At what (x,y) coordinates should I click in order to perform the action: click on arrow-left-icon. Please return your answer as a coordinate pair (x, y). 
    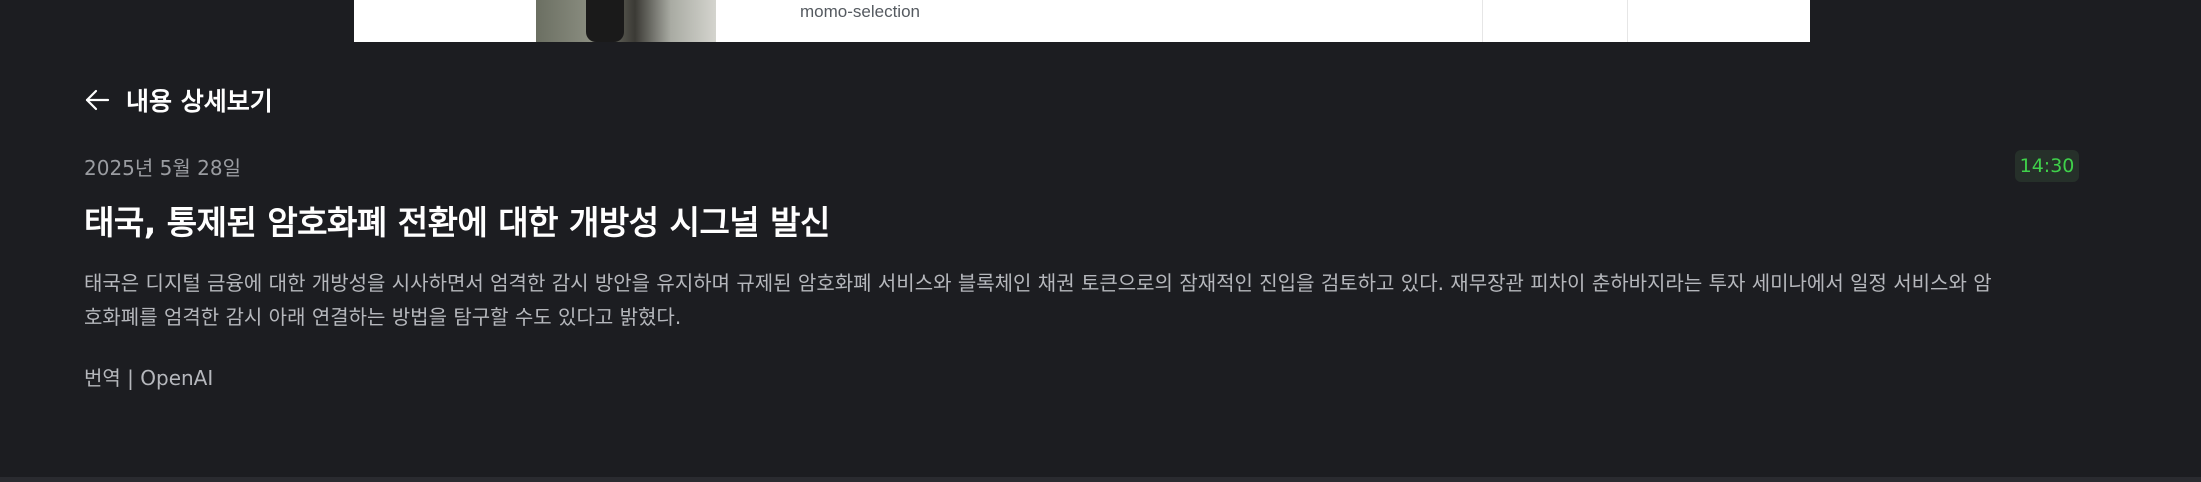
    Looking at the image, I should click on (97, 100).